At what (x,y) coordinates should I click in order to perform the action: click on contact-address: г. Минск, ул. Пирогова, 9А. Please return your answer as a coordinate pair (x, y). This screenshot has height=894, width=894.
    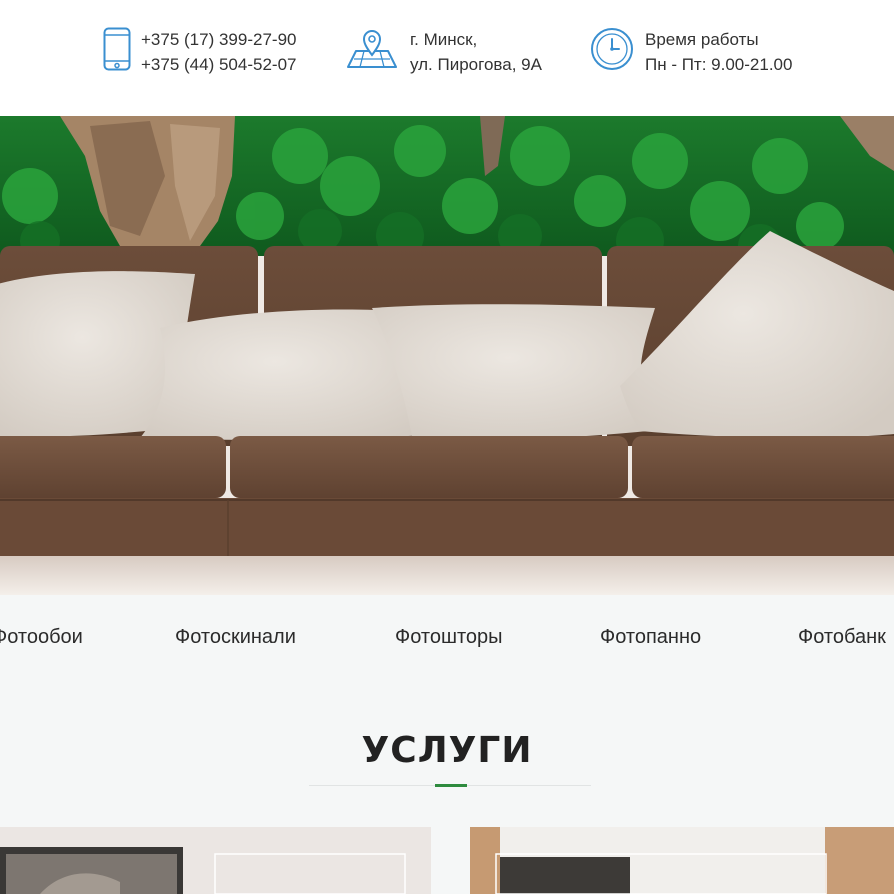
    Looking at the image, I should click on (444, 52).